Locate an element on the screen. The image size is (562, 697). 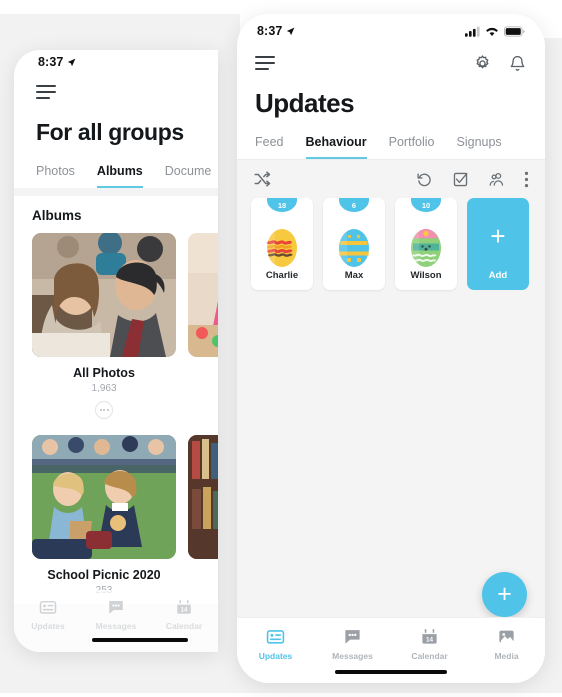
header-action-icons is located at coordinates (500, 63).